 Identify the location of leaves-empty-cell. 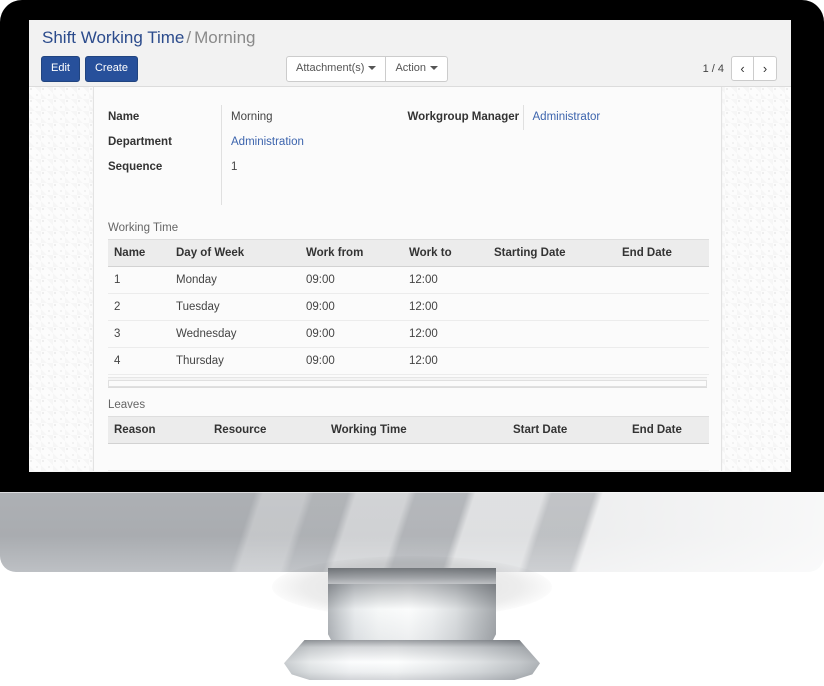
(408, 457).